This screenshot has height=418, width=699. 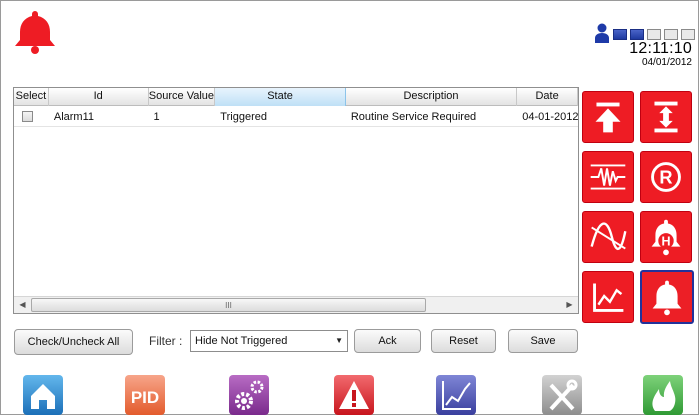 I want to click on column-header-description: Description, so click(x=432, y=97).